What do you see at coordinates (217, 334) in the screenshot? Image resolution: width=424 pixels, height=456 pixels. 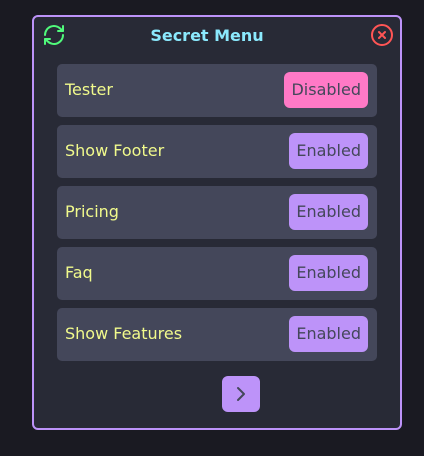 I see `setting-row-show-features: Show Features Enabled` at bounding box center [217, 334].